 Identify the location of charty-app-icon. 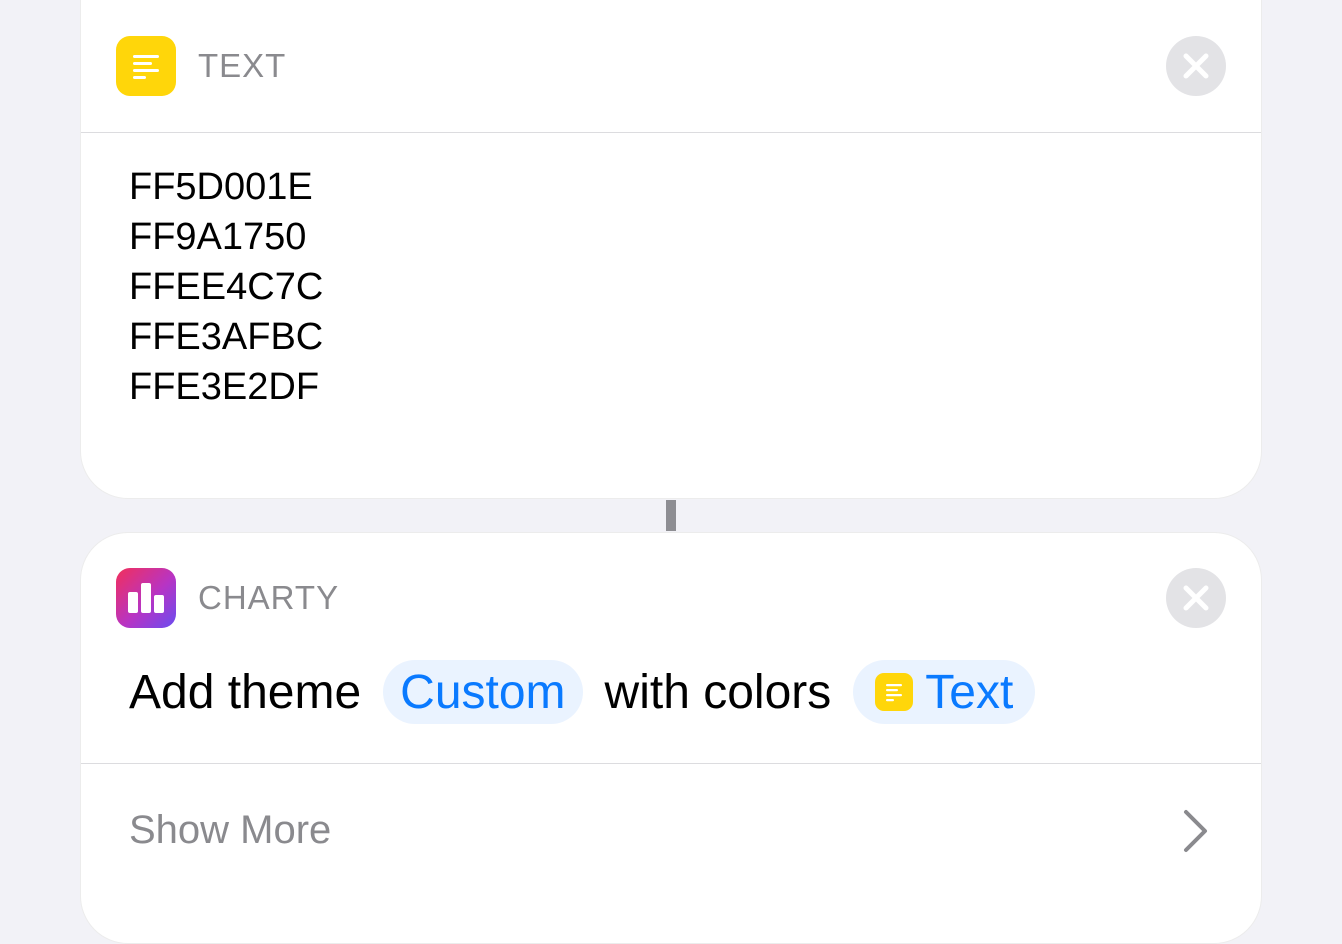
(146, 598).